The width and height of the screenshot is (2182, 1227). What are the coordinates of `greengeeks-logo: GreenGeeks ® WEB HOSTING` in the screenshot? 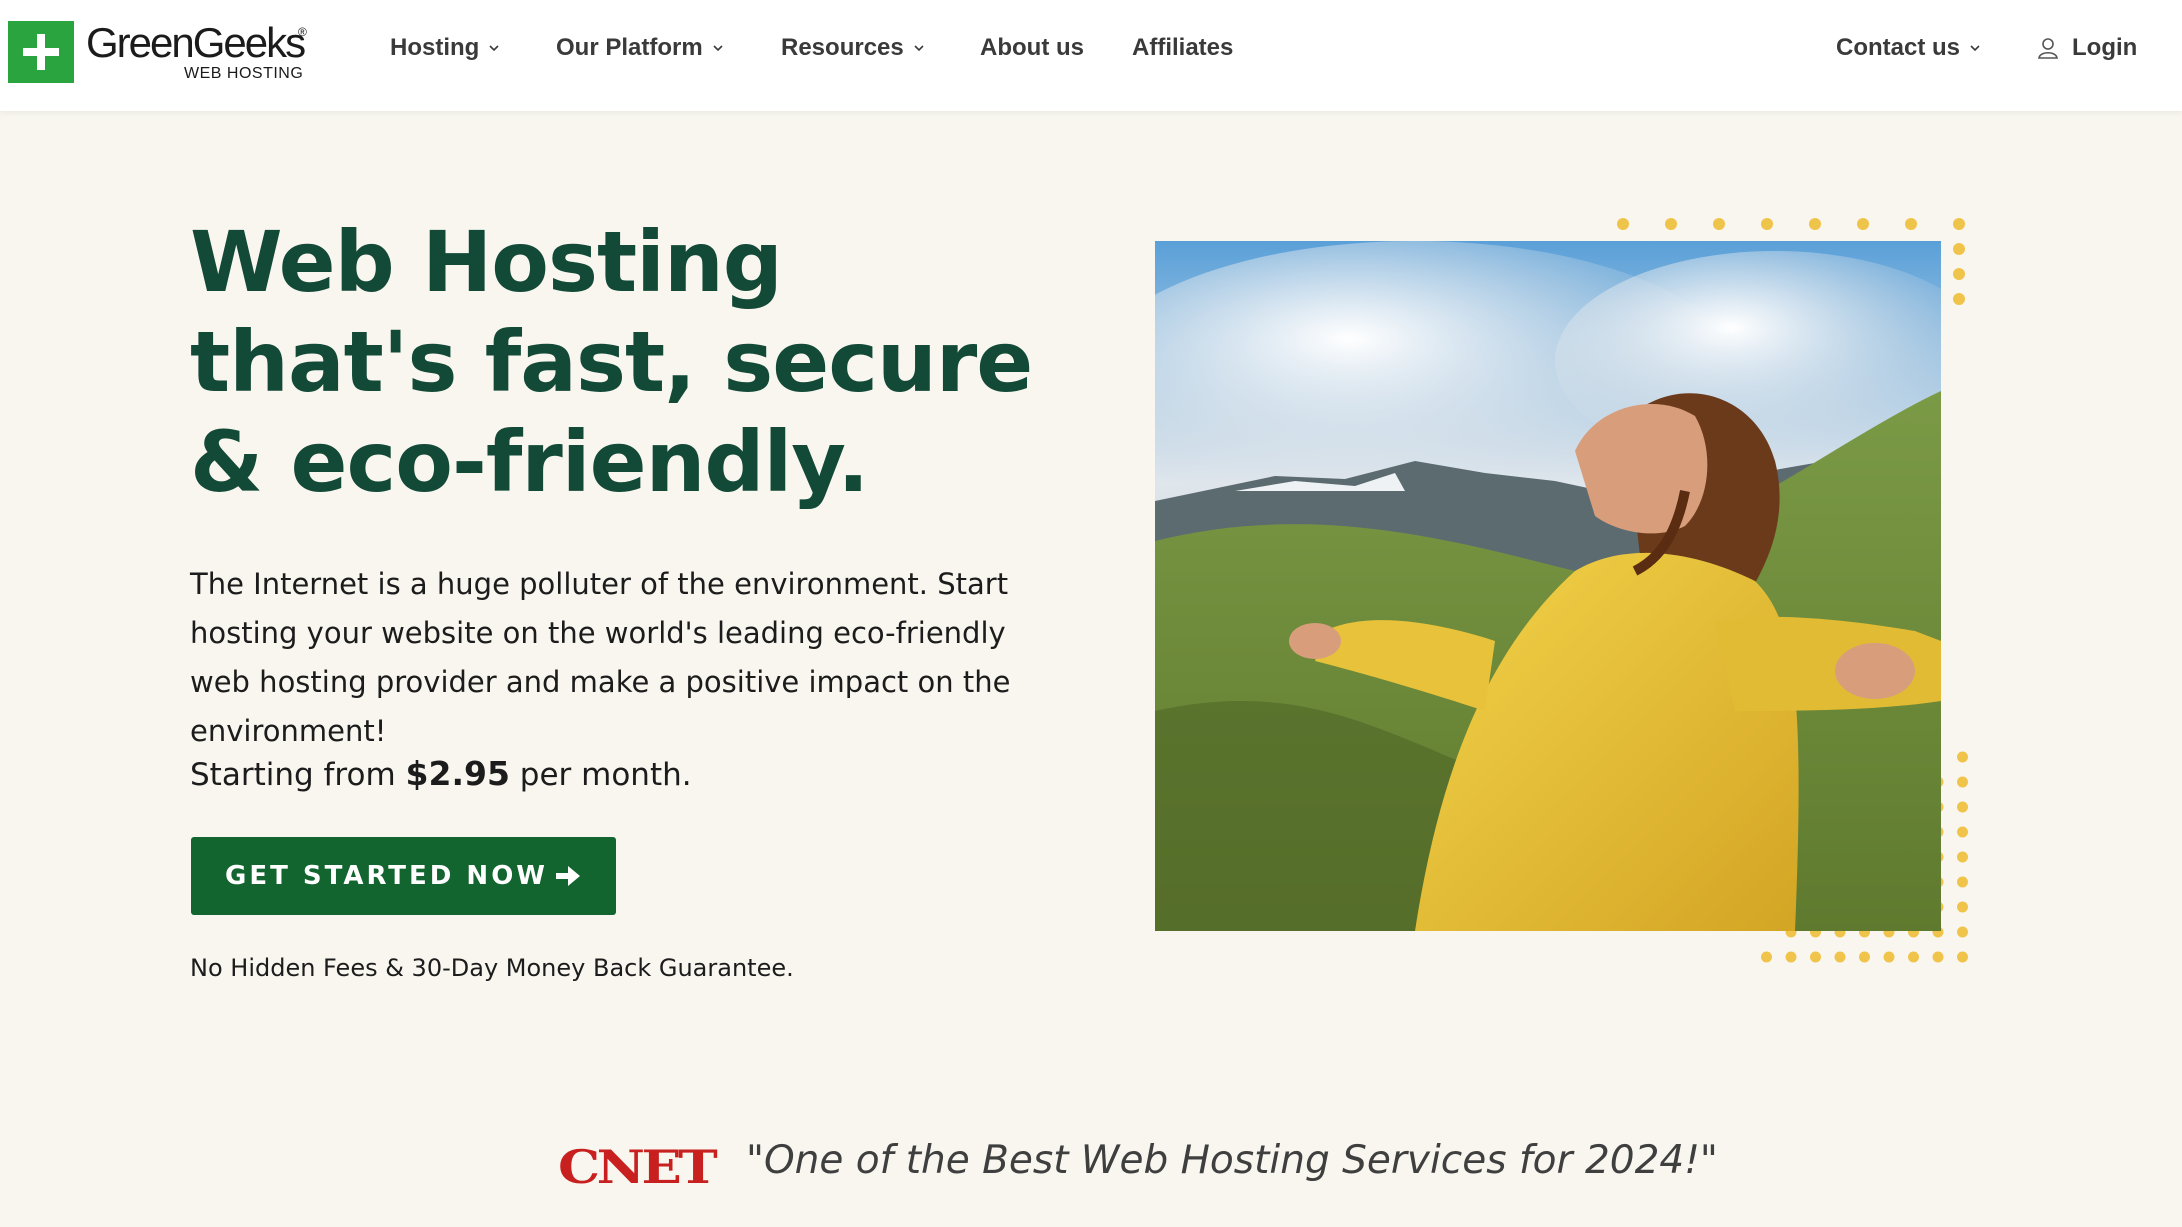 It's located at (158, 51).